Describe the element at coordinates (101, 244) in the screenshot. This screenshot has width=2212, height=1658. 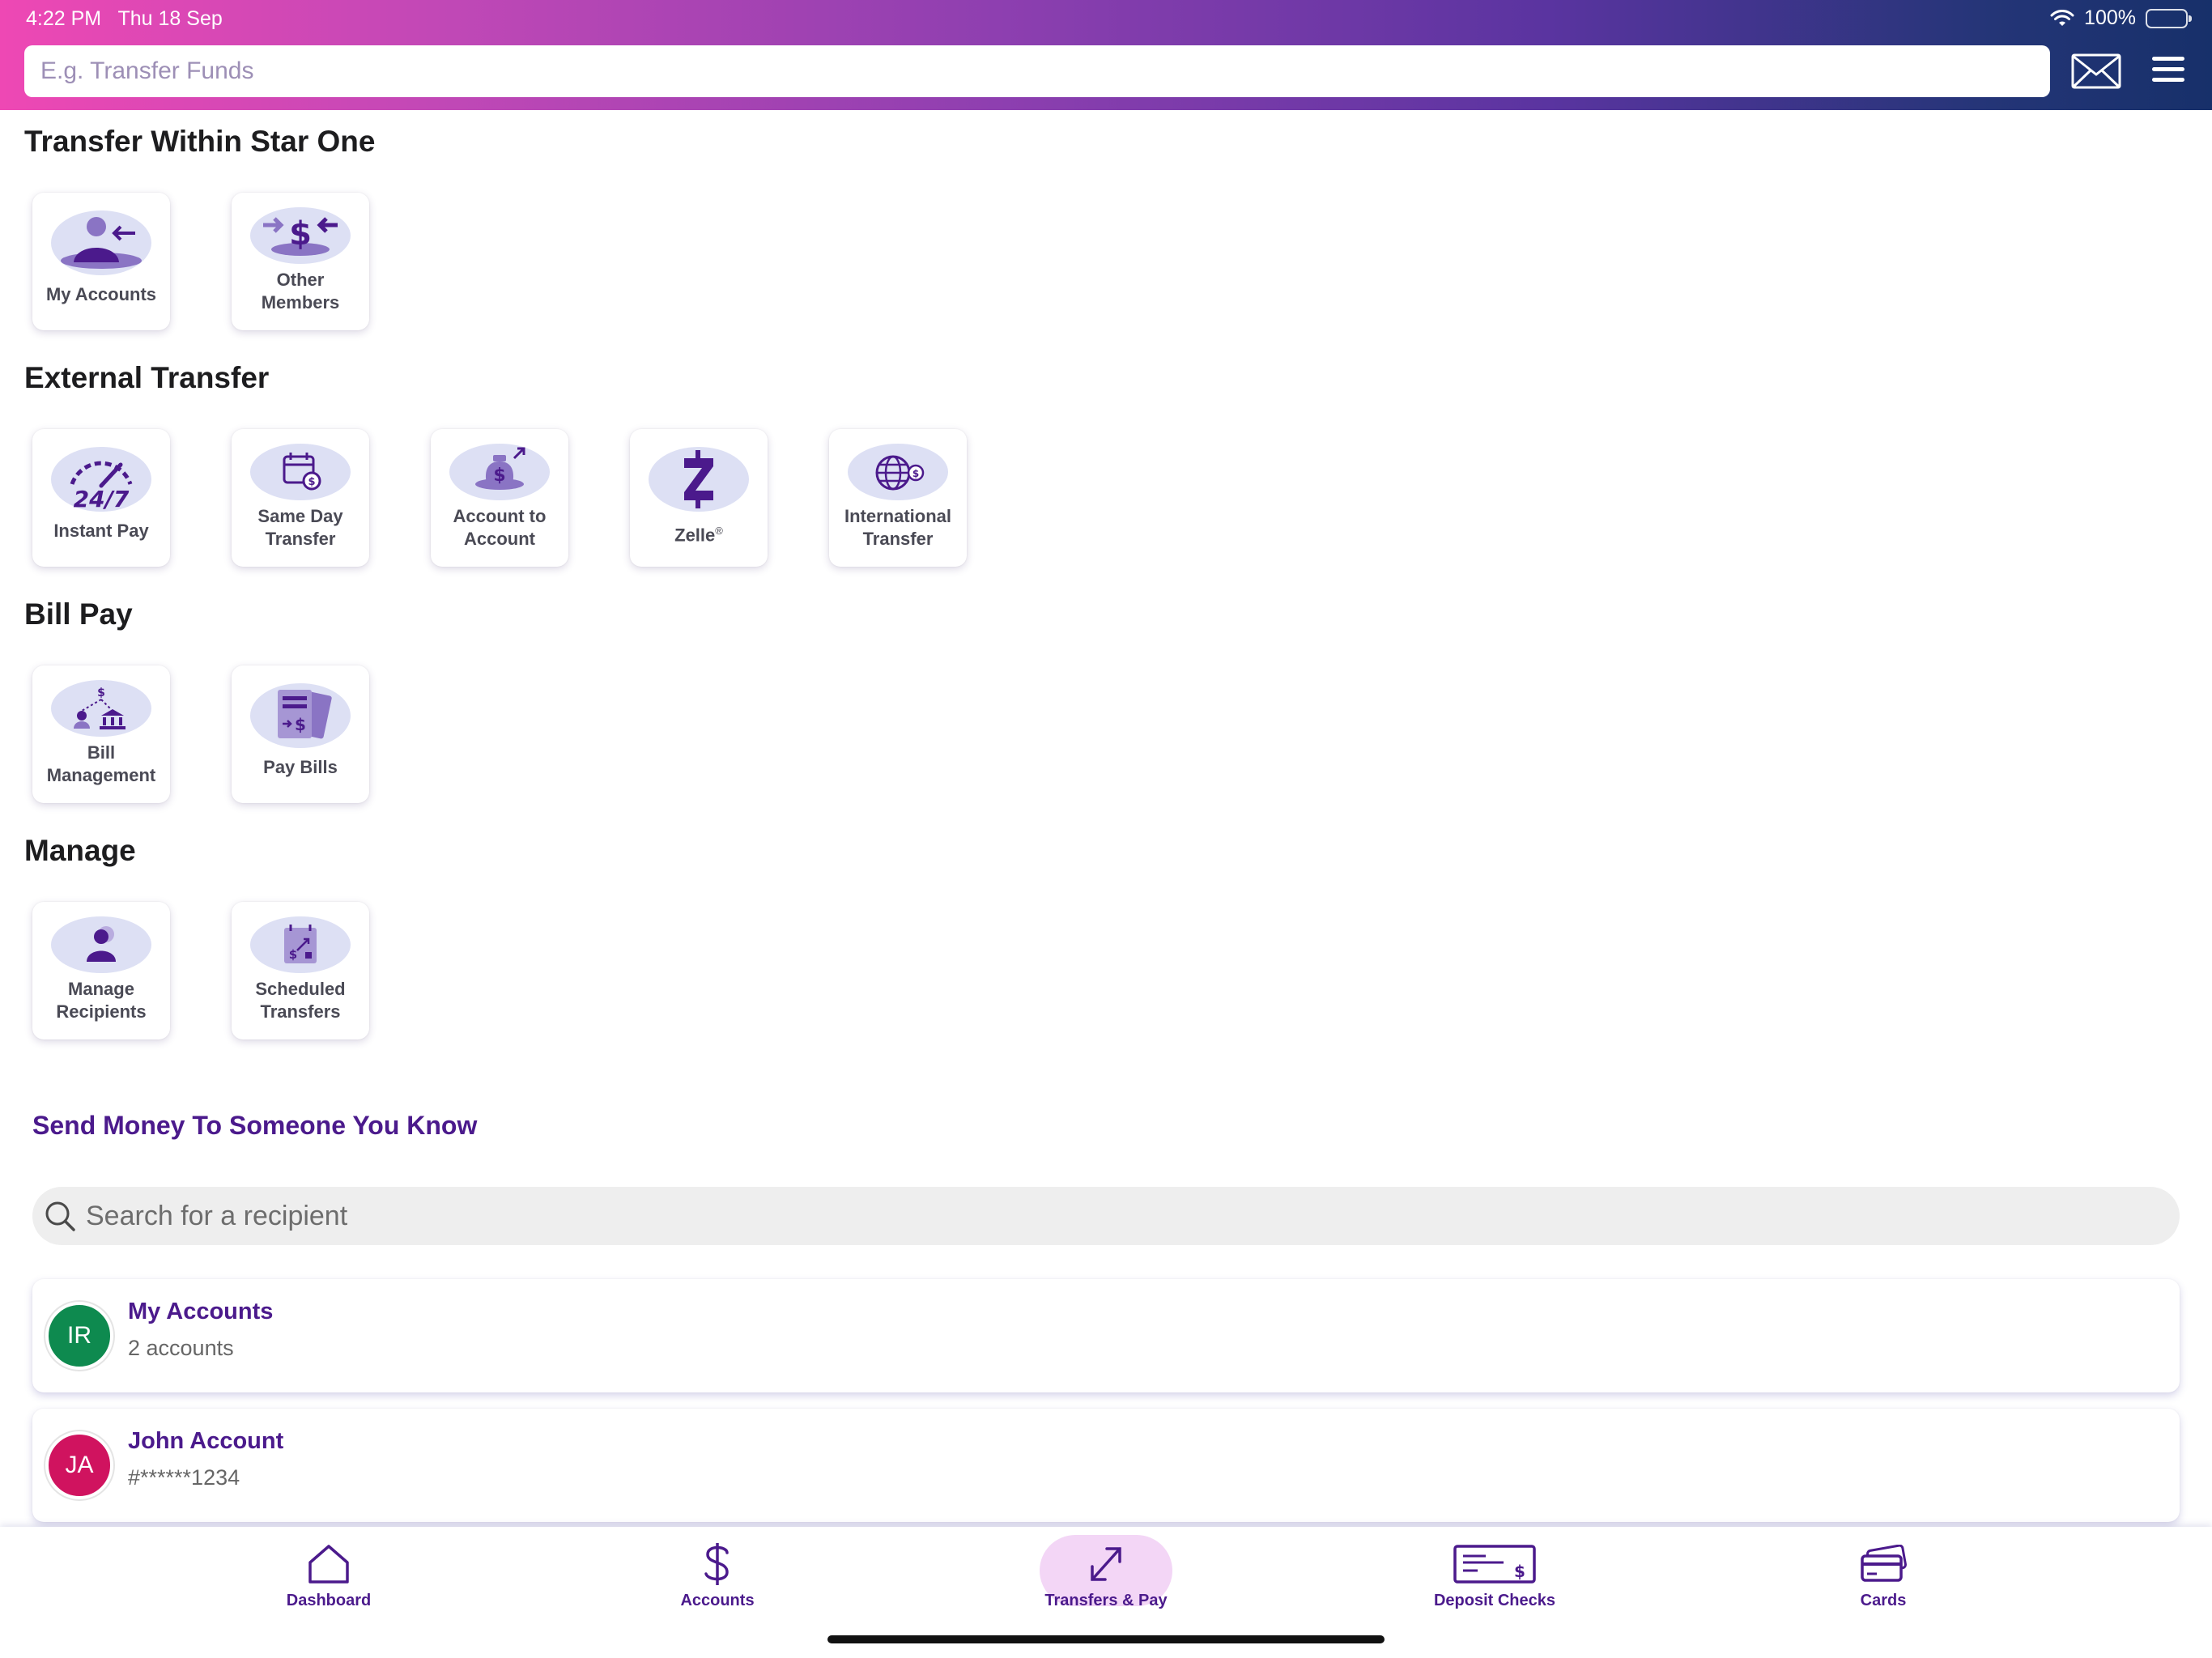
I see `person-arrow-icon` at that location.